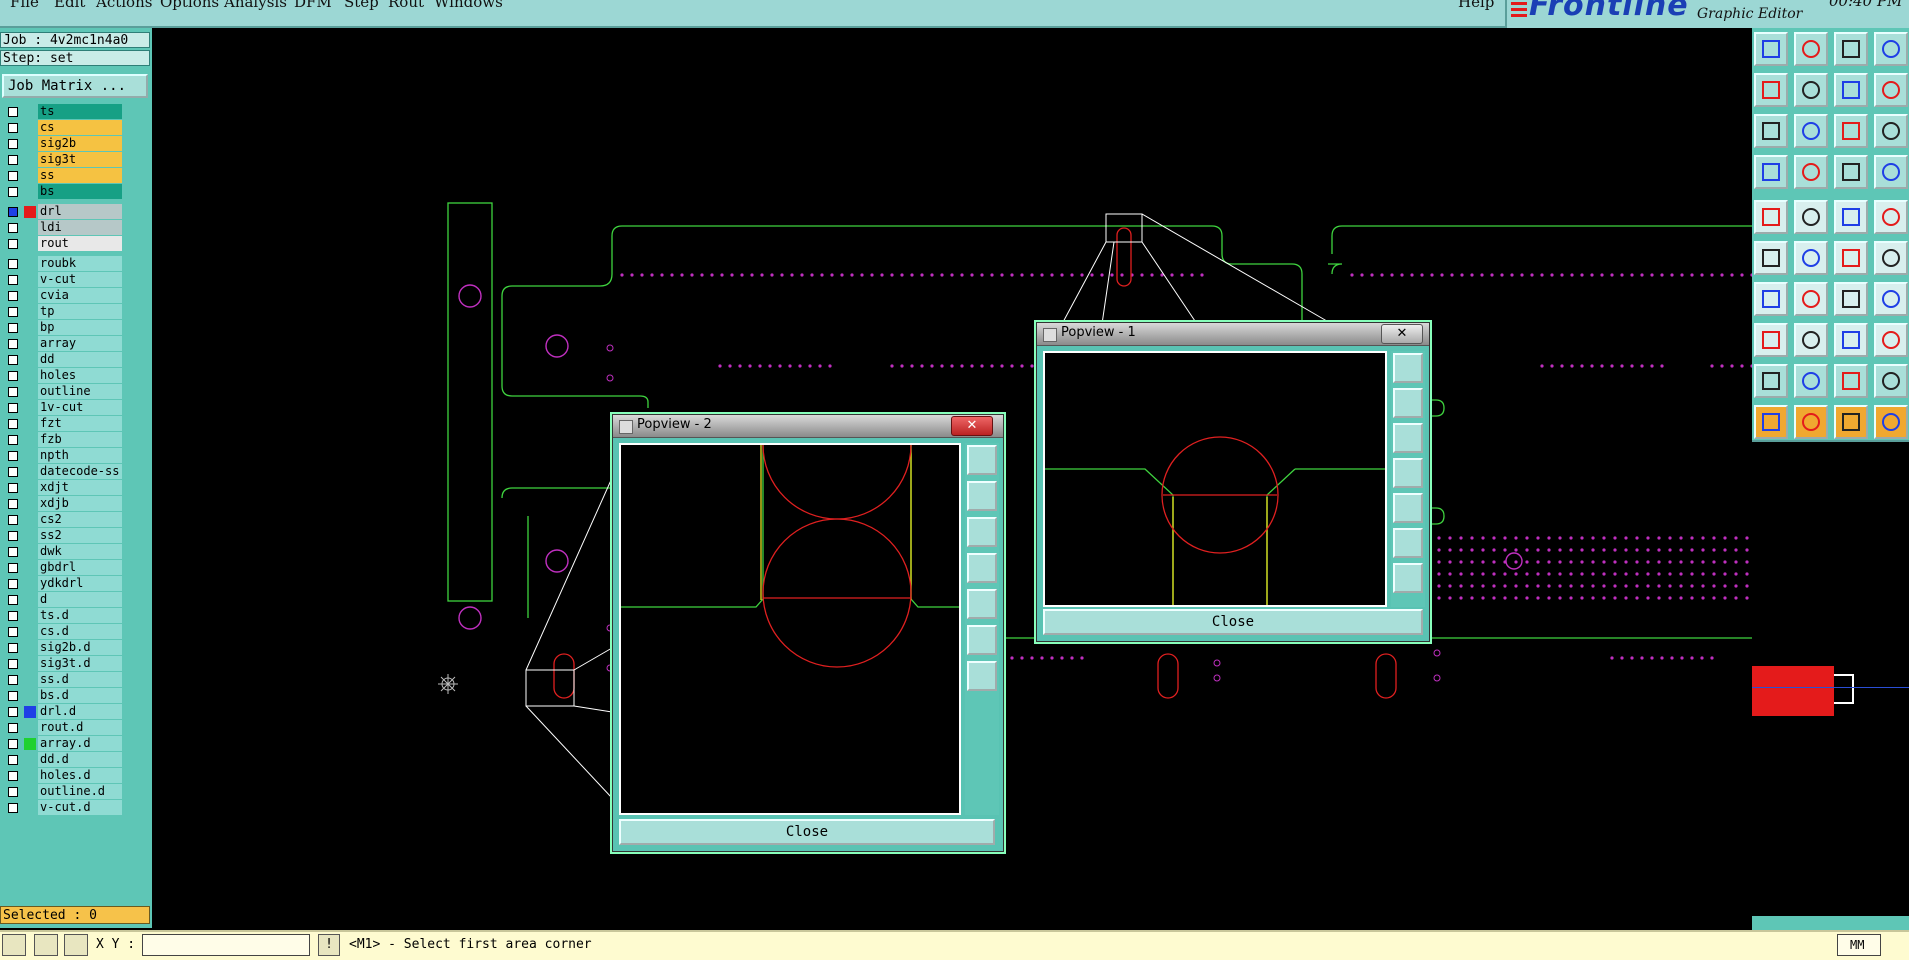 Image resolution: width=1909 pixels, height=960 pixels. I want to click on undo-curve-icon, so click(1851, 299).